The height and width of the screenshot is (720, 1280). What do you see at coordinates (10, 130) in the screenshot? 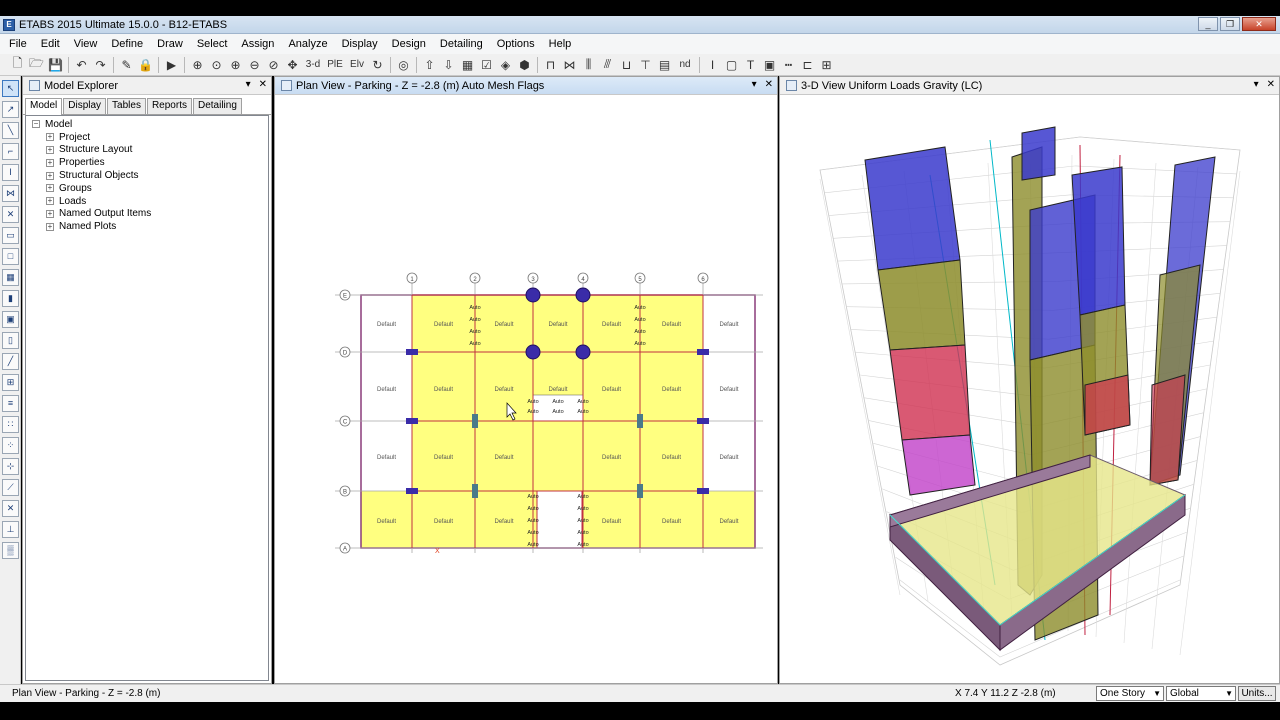
I see `draw-line-icon: ╲` at bounding box center [10, 130].